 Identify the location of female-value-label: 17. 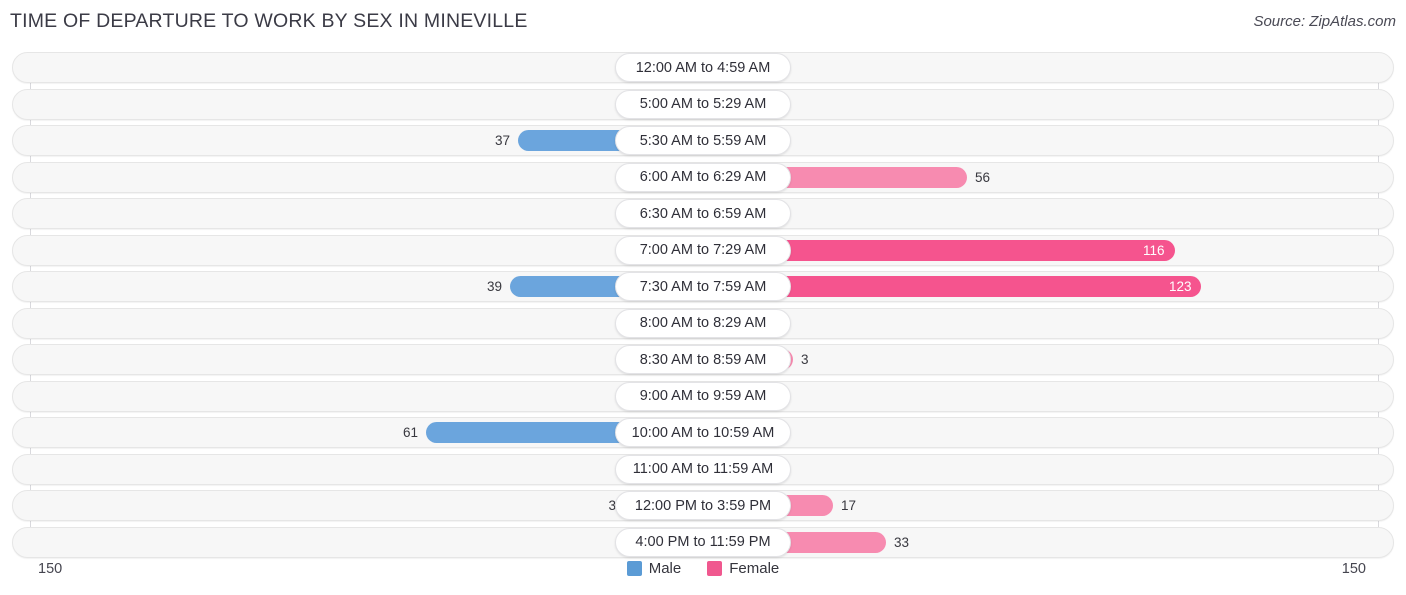
(849, 505).